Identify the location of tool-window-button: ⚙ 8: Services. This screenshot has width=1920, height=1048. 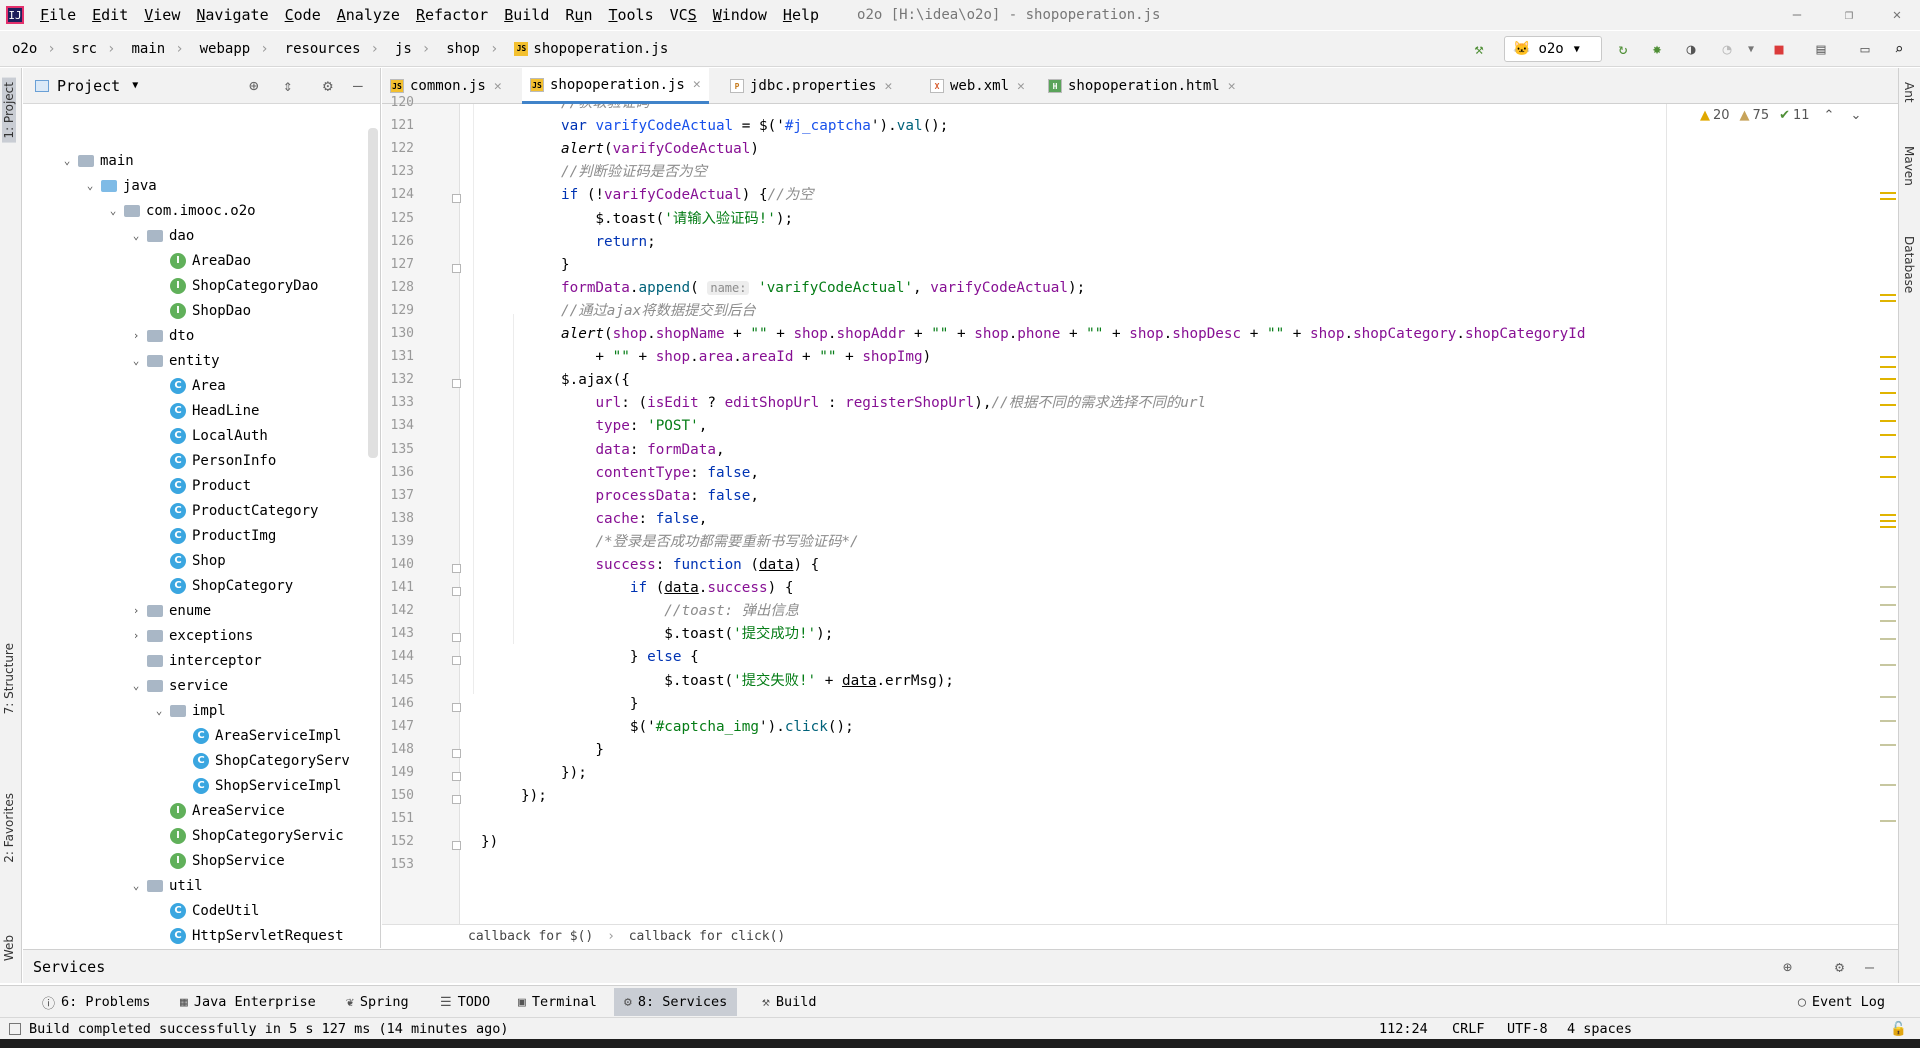
(676, 1002).